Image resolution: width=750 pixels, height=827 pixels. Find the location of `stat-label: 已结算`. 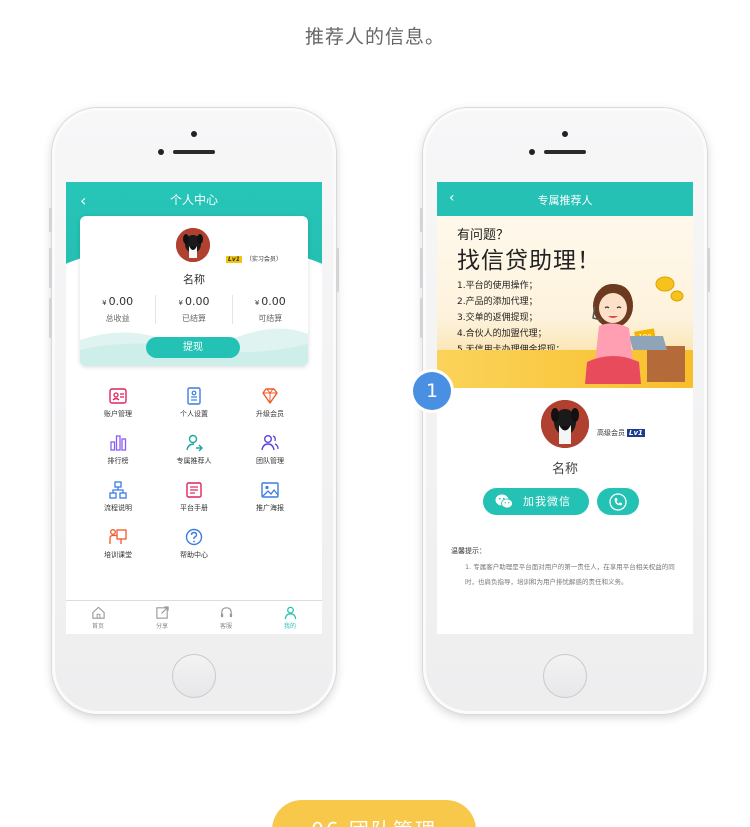

stat-label: 已结算 is located at coordinates (193, 318).